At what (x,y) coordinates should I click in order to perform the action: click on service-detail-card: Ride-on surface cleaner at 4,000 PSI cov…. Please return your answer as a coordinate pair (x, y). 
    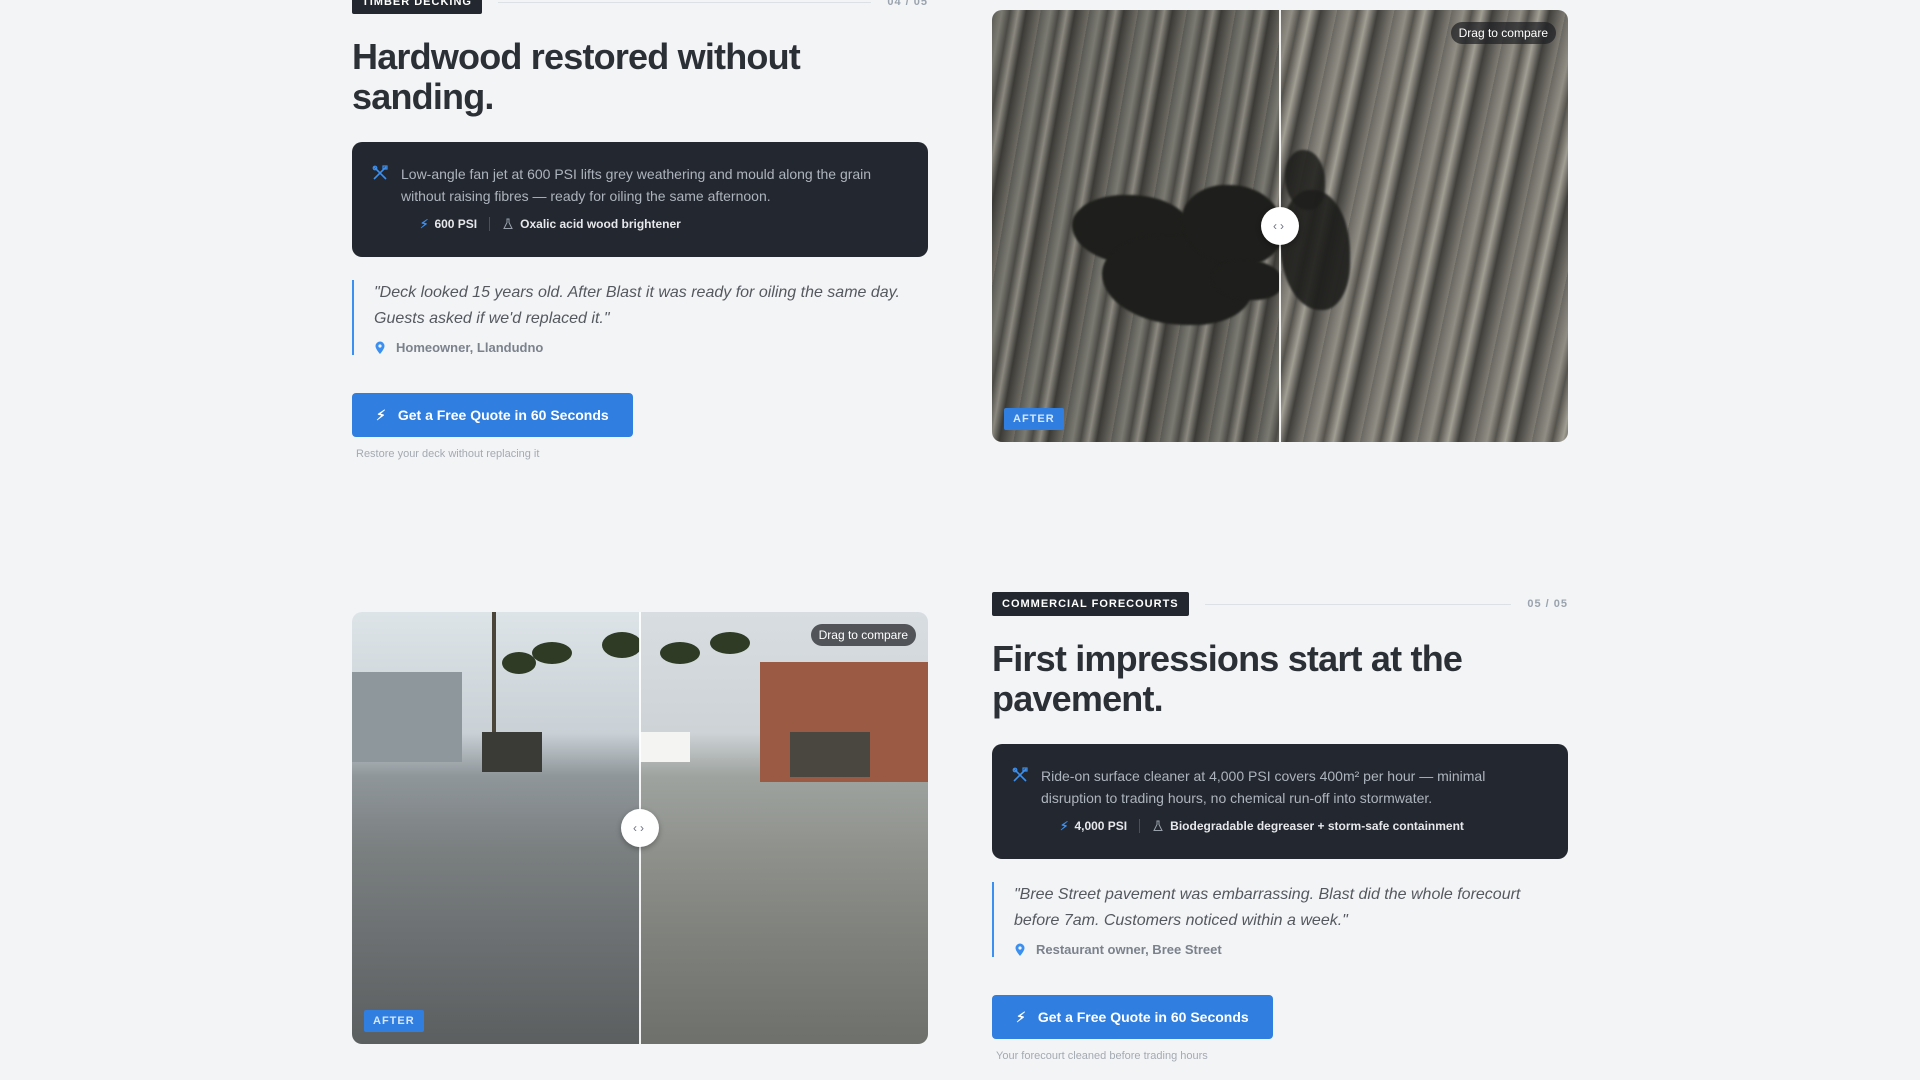
    Looking at the image, I should click on (1280, 801).